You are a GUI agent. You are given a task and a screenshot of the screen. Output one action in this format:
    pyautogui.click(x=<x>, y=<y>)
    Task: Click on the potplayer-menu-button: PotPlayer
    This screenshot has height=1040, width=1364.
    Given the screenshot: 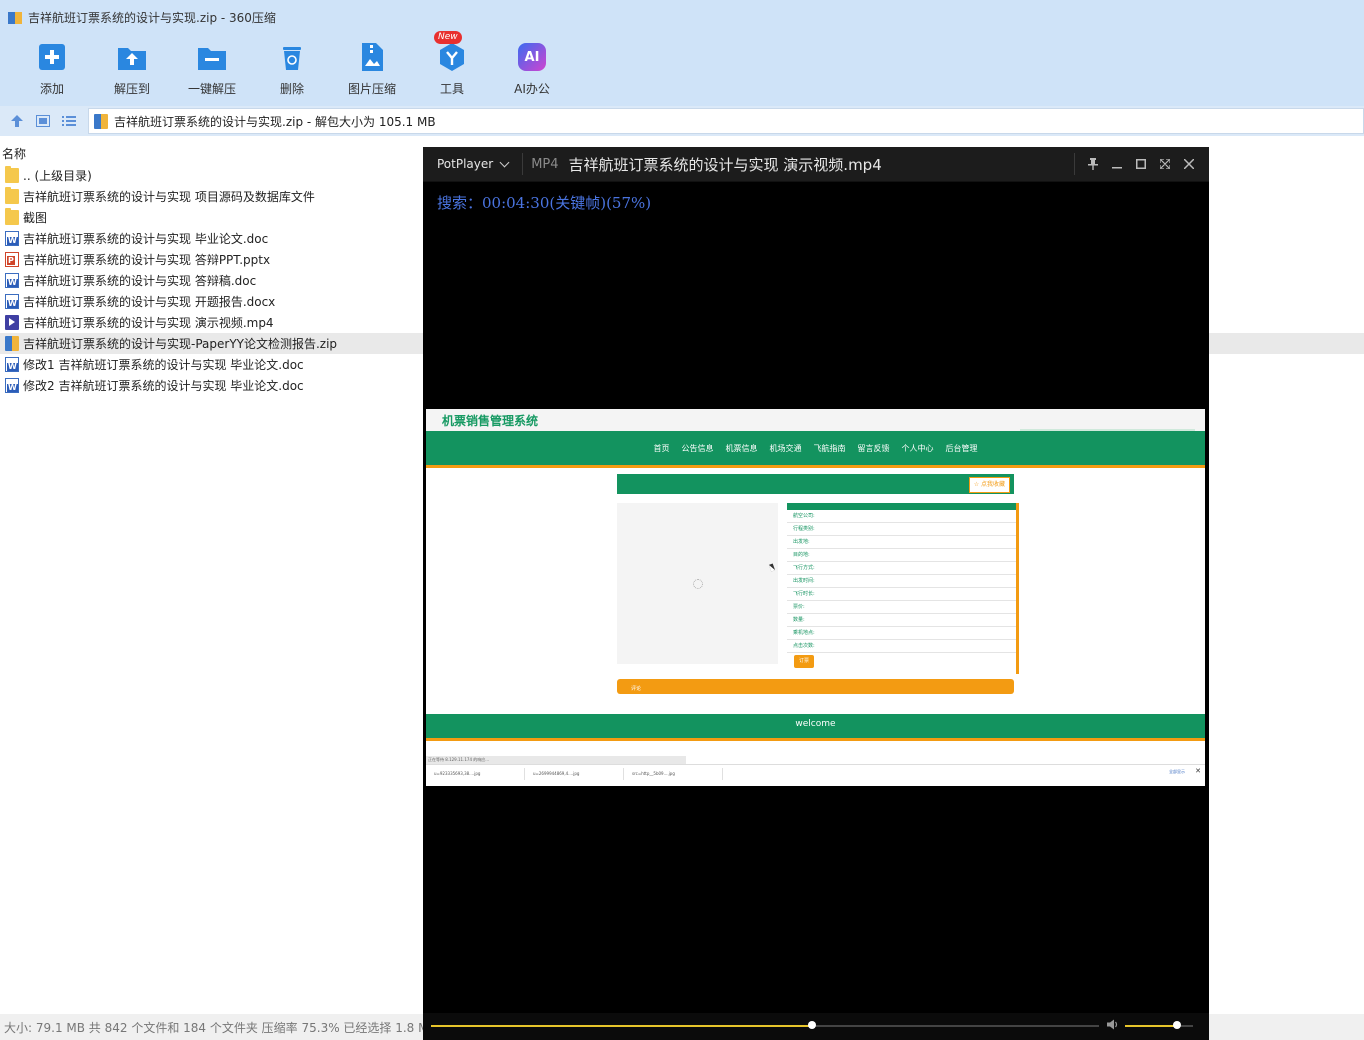 What is the action you would take?
    pyautogui.click(x=473, y=164)
    